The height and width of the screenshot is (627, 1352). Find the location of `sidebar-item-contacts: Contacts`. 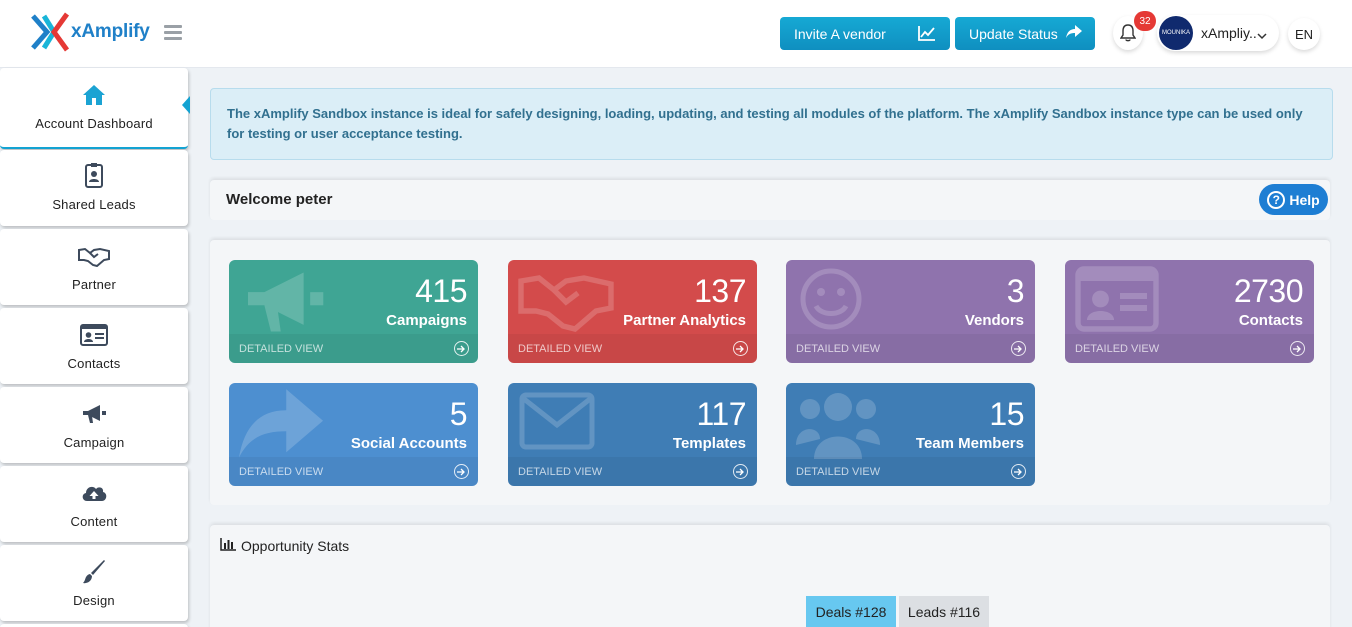

sidebar-item-contacts: Contacts is located at coordinates (94, 346).